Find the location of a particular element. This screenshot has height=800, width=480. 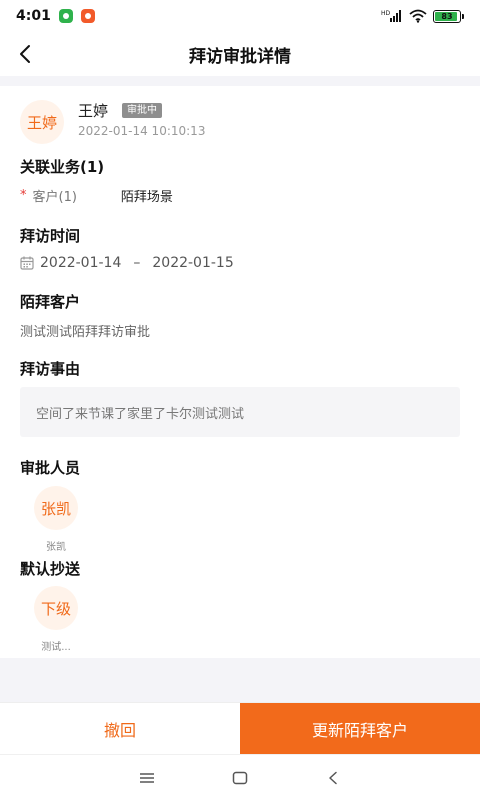

visit-reason-title: 拜访事由 is located at coordinates (50, 369).